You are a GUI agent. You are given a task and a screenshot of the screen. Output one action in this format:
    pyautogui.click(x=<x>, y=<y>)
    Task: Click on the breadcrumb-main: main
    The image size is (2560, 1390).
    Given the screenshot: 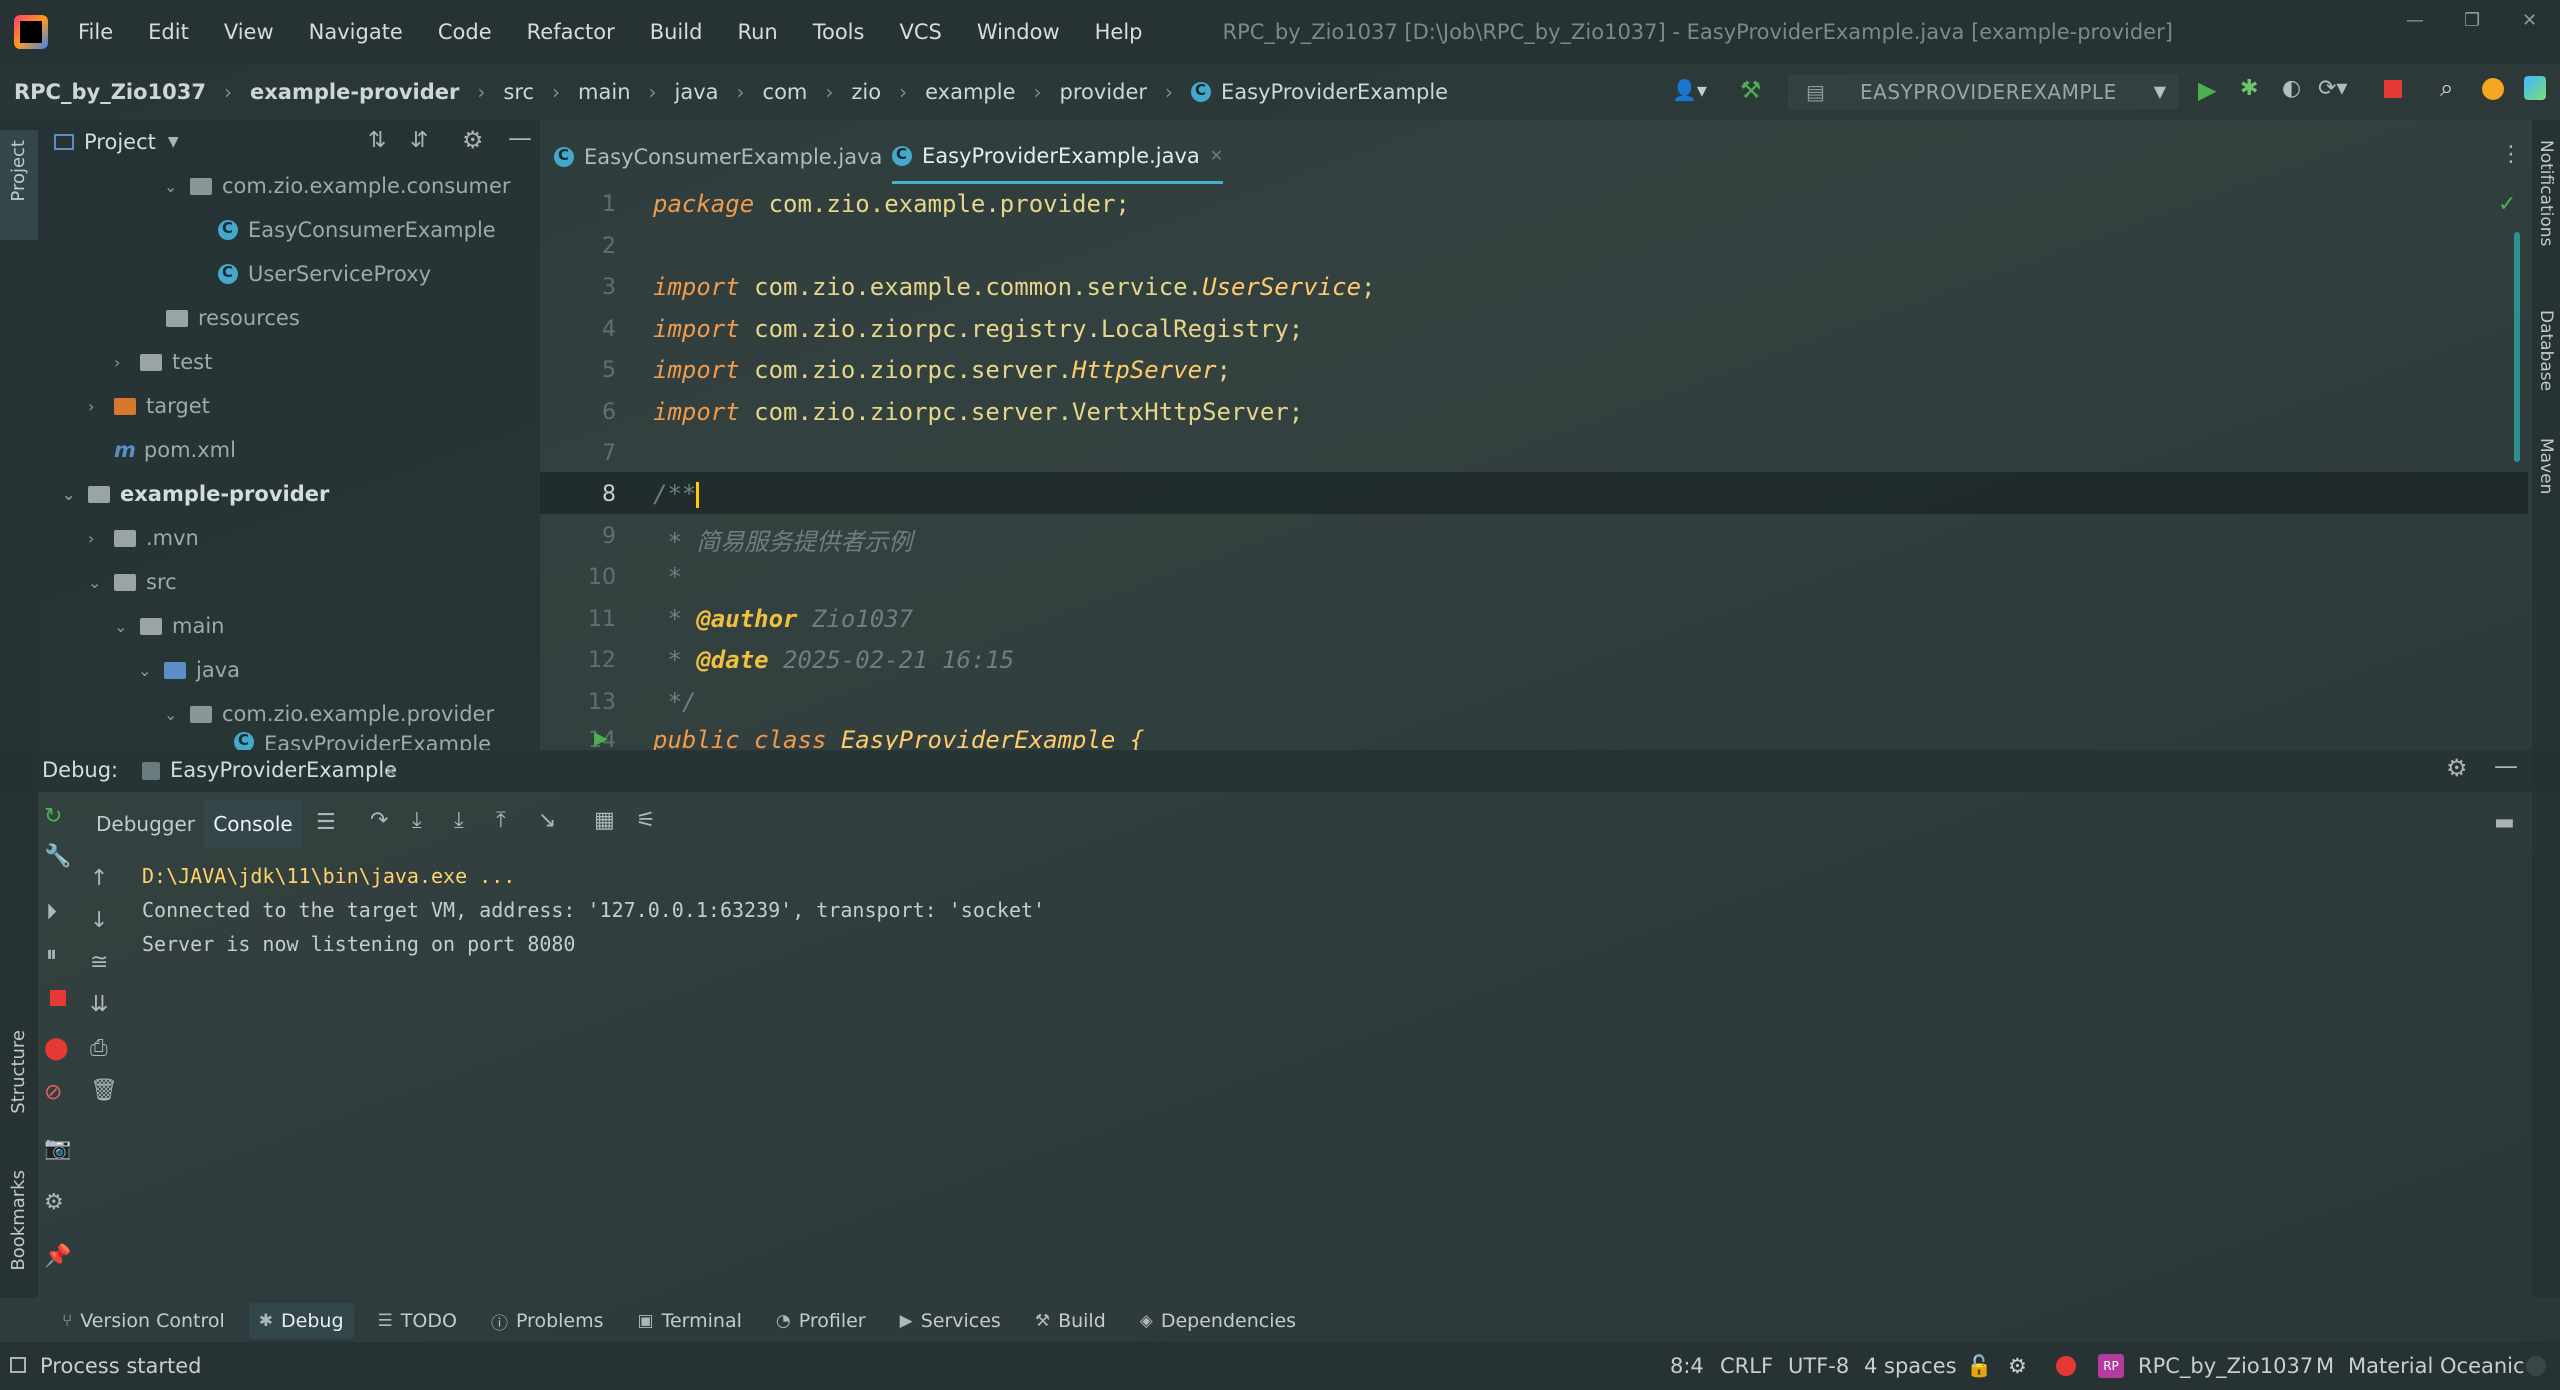 What is the action you would take?
    pyautogui.click(x=604, y=92)
    